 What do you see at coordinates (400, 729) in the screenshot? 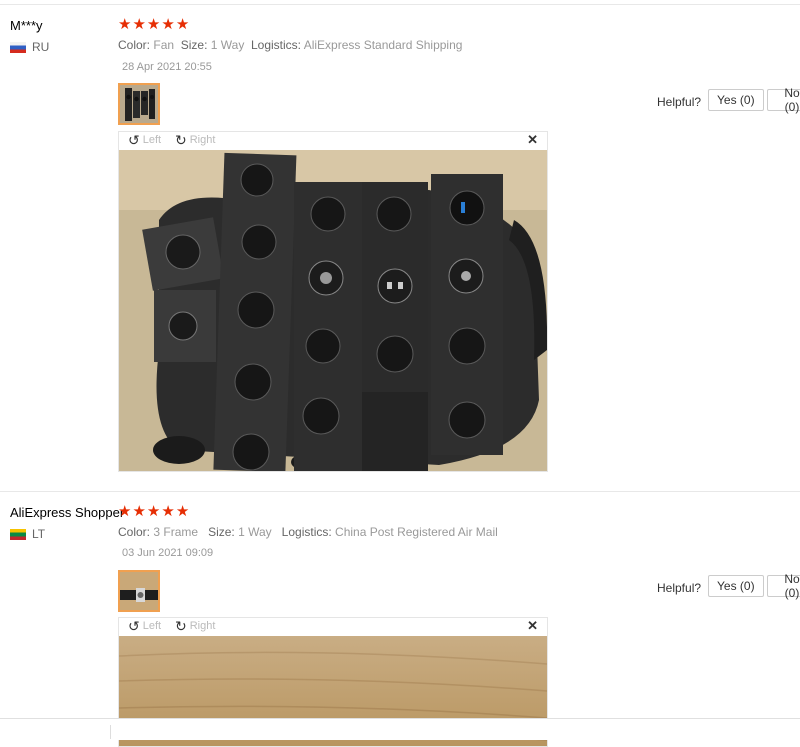
I see `bottom-bar` at bounding box center [400, 729].